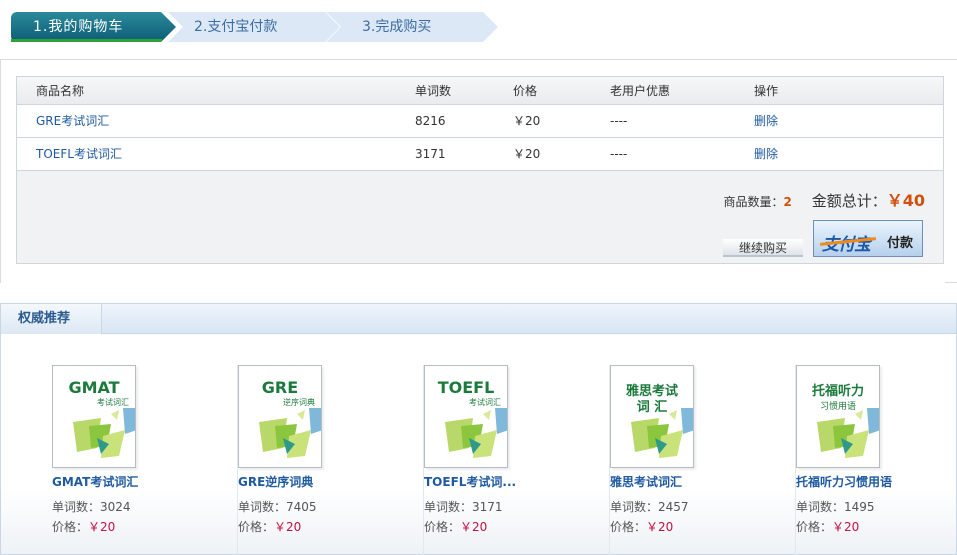  Describe the element at coordinates (900, 243) in the screenshot. I see `pay-label: 付款` at that location.